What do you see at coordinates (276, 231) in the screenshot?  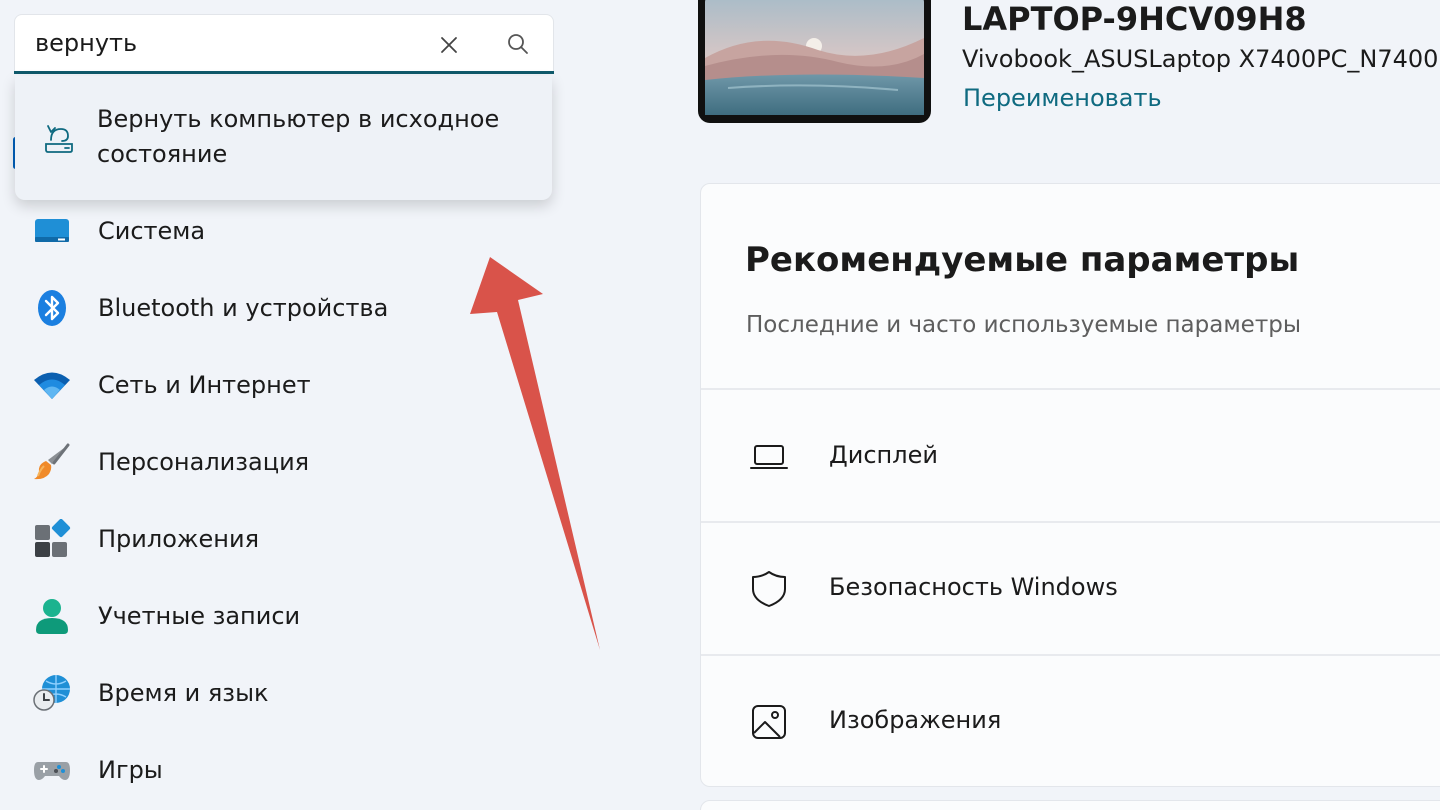 I see `sidebar-item-system: Система` at bounding box center [276, 231].